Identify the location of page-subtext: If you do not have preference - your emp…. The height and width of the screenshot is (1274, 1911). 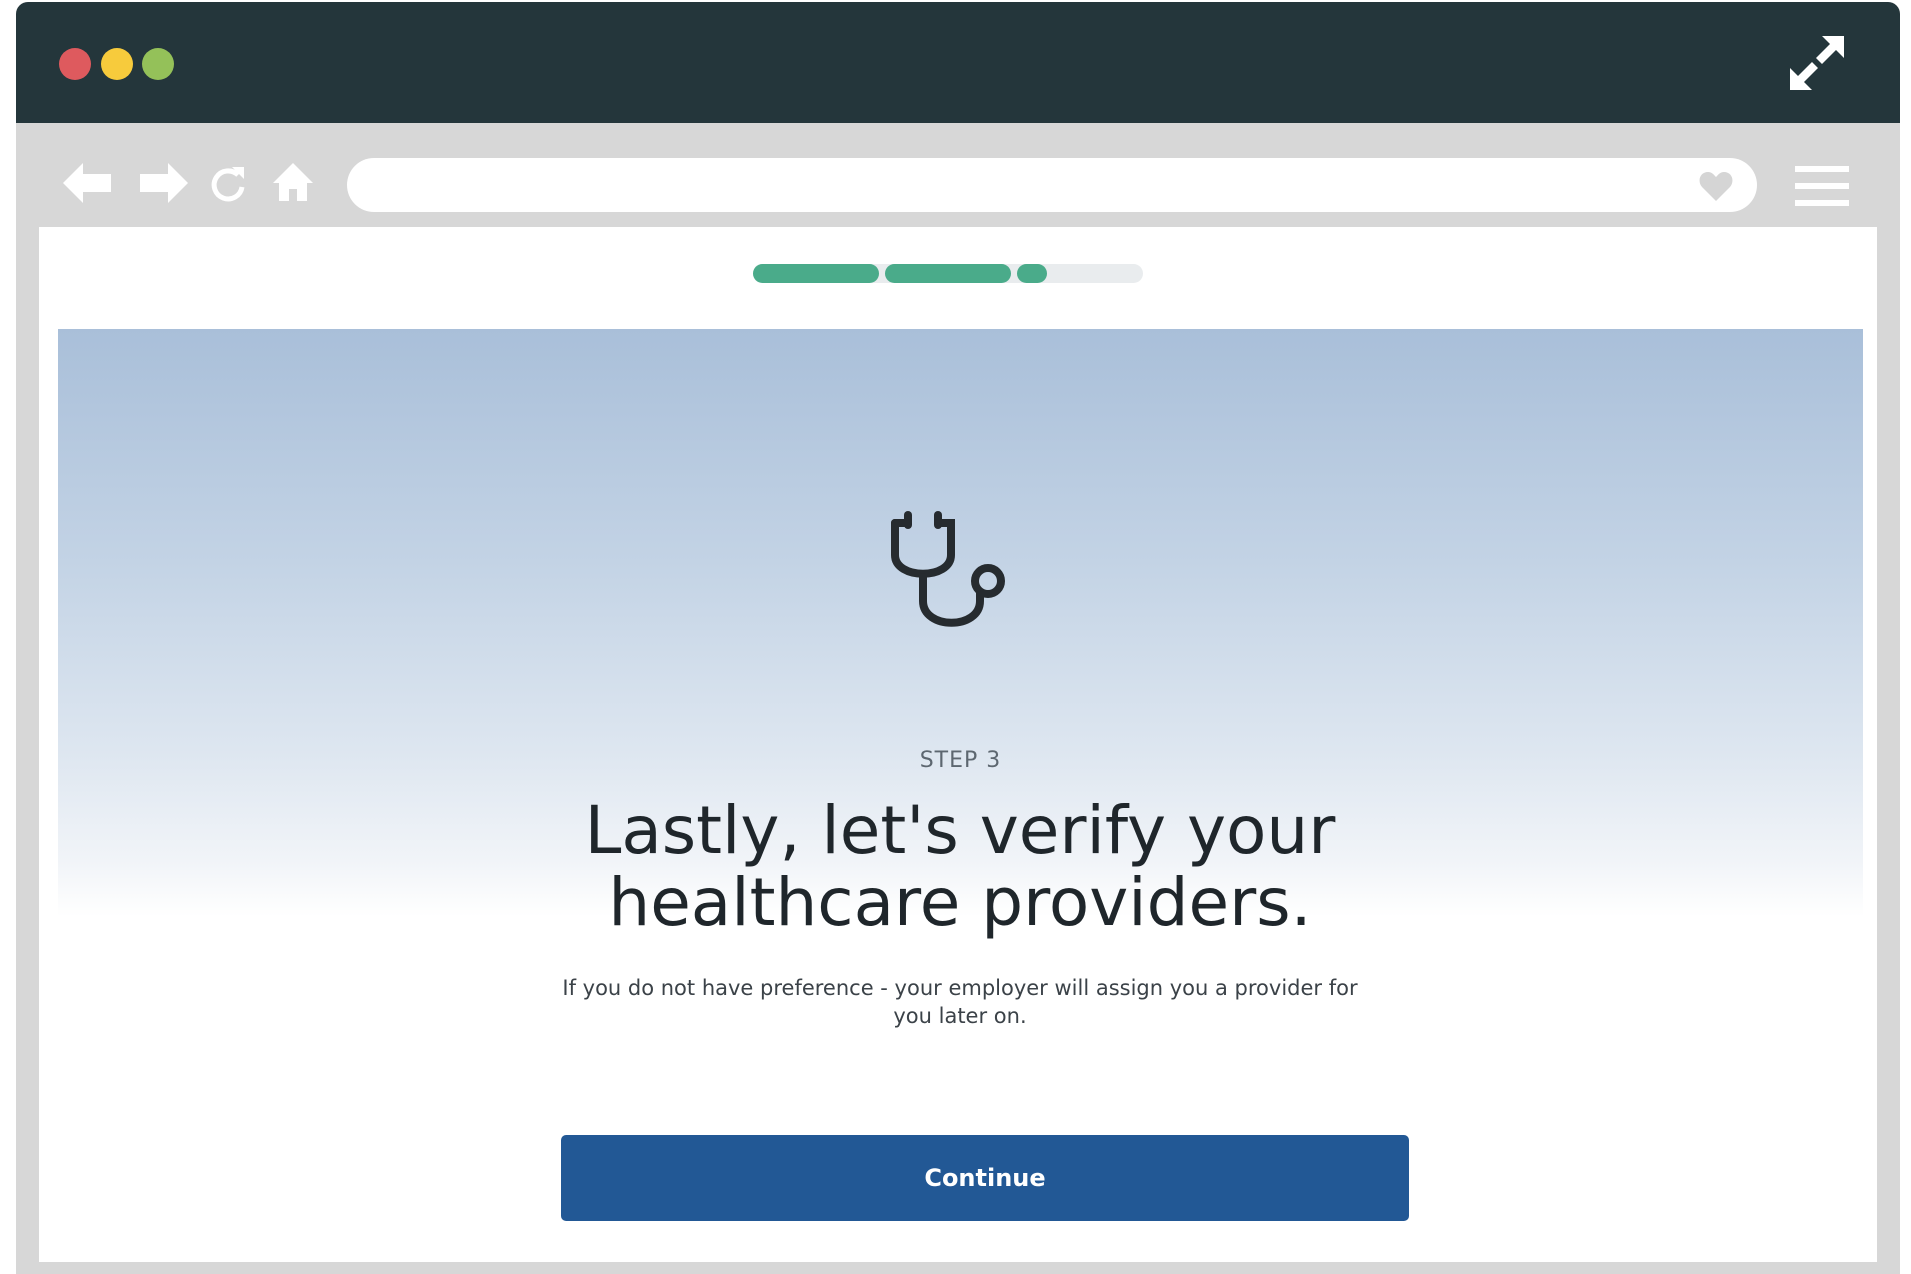
(960, 1002).